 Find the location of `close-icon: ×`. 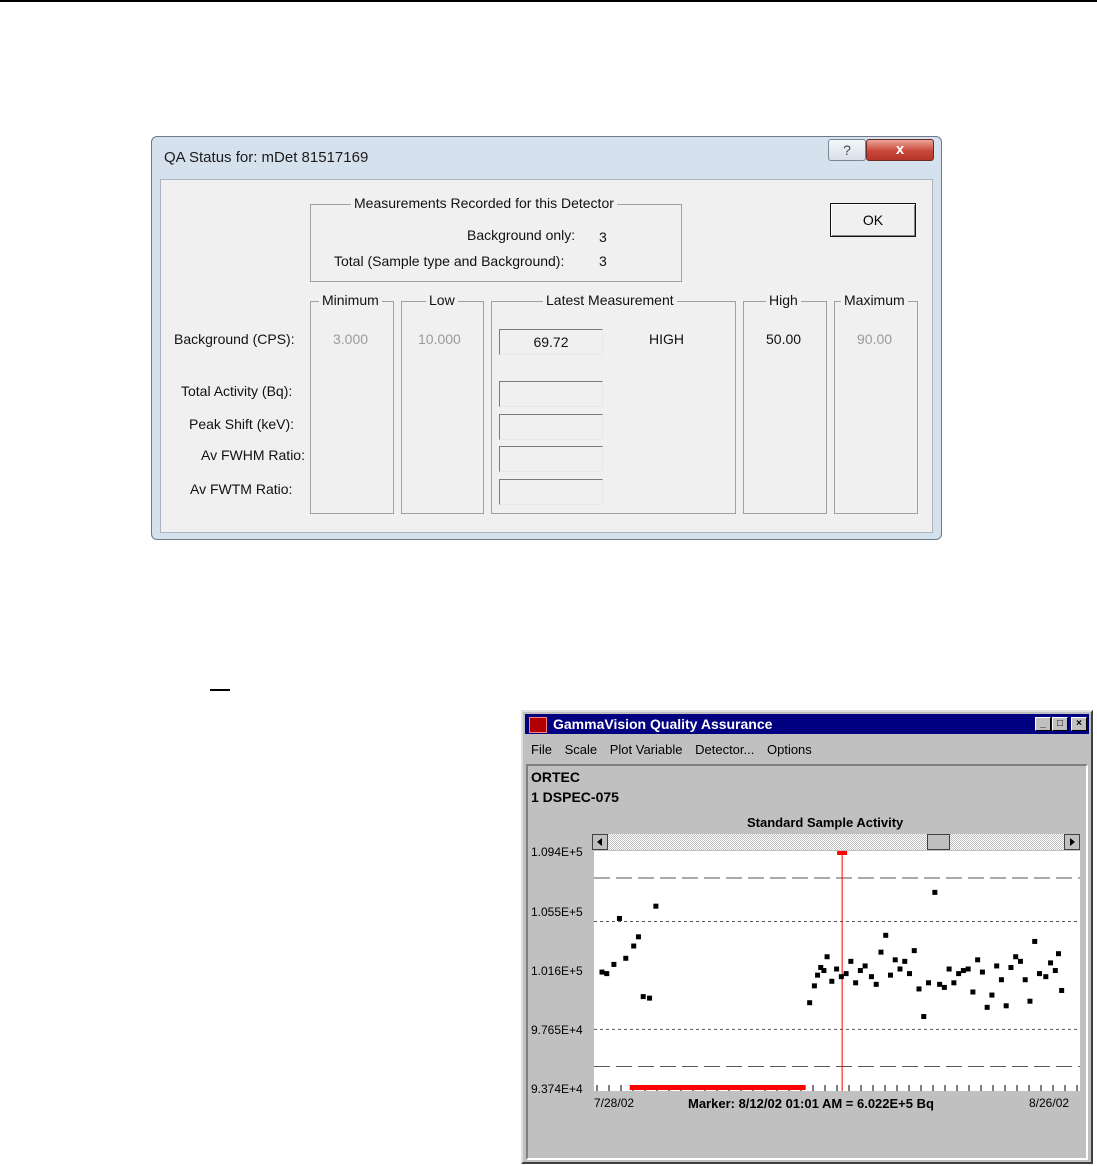

close-icon: × is located at coordinates (1079, 724).